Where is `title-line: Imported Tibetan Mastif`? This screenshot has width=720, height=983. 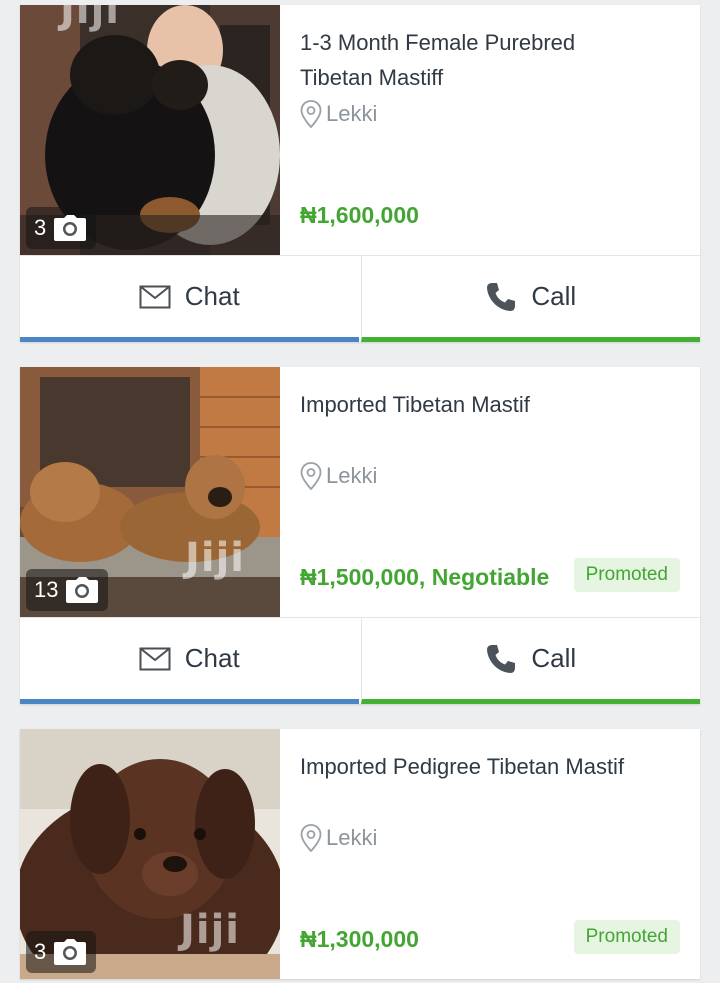 title-line: Imported Tibetan Mastif is located at coordinates (415, 404).